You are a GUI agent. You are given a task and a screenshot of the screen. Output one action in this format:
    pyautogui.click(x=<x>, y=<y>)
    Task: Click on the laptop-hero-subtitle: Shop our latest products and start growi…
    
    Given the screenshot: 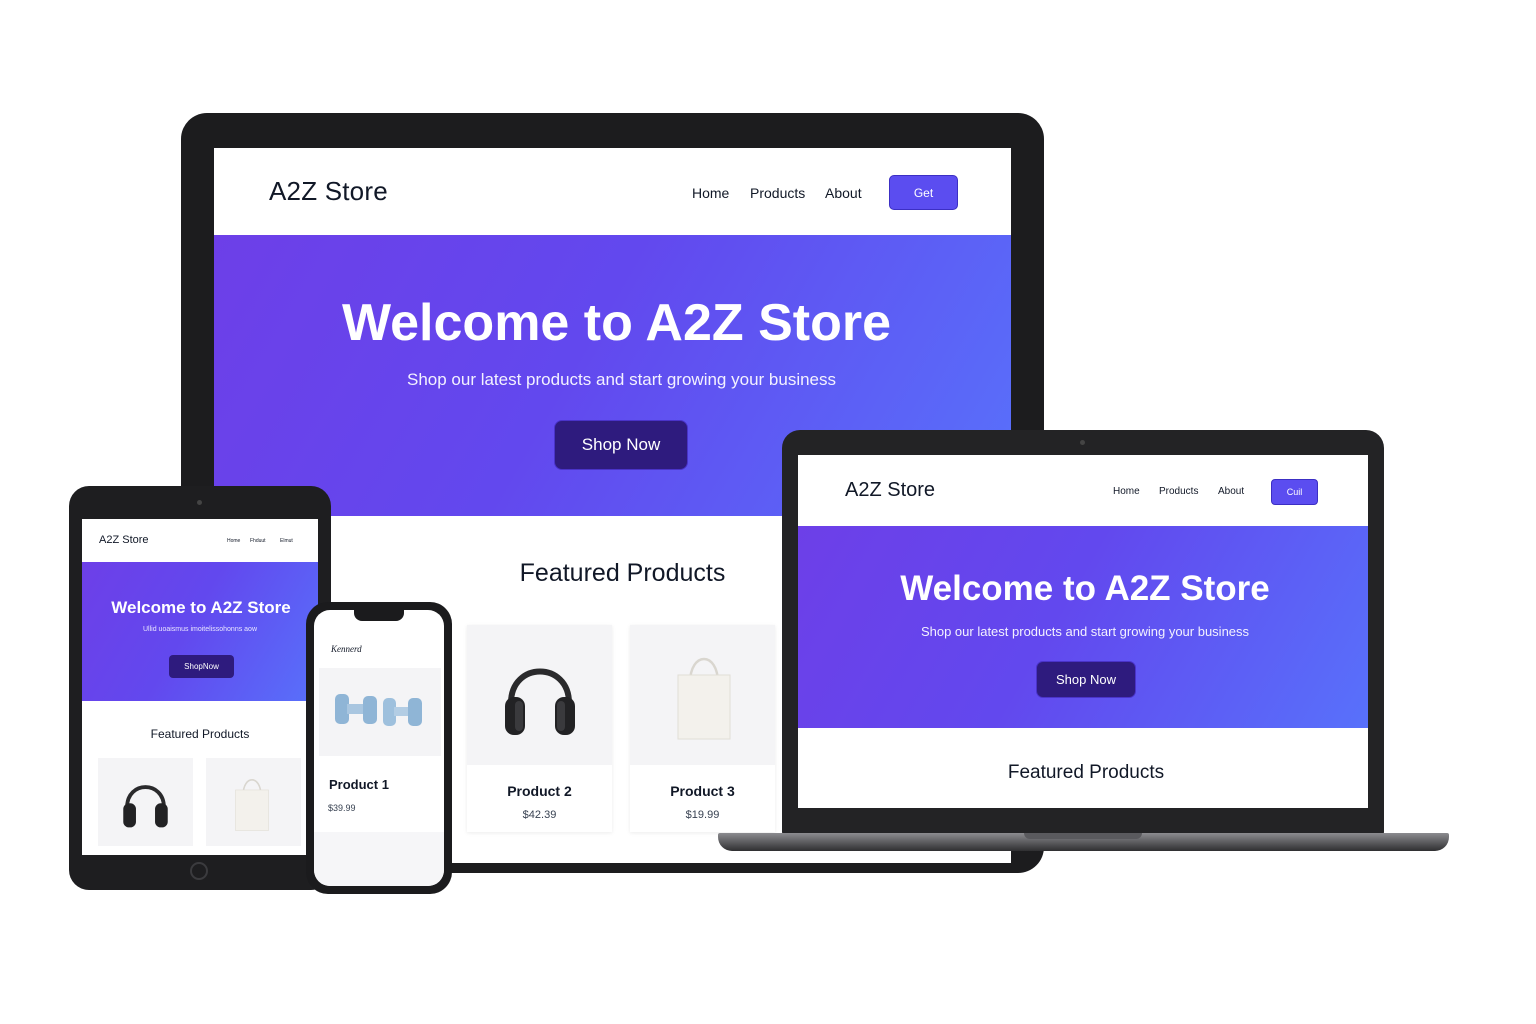 What is the action you would take?
    pyautogui.click(x=1085, y=631)
    